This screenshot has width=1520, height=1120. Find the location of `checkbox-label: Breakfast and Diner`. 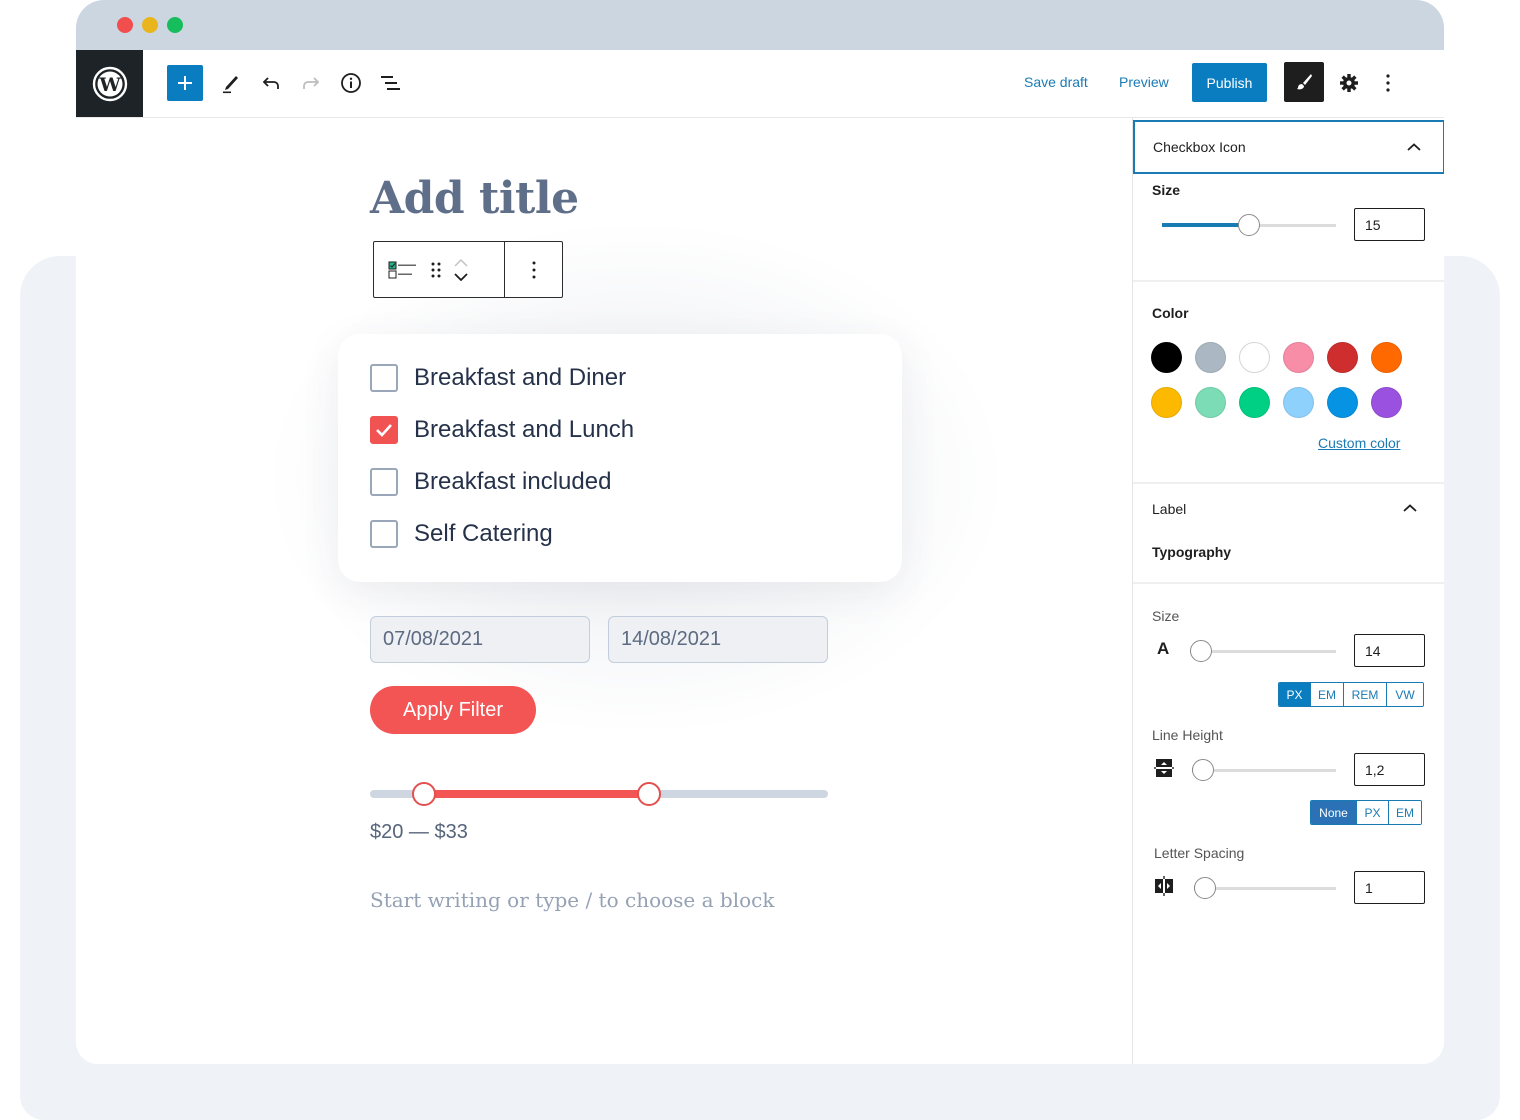

checkbox-label: Breakfast and Diner is located at coordinates (520, 377).